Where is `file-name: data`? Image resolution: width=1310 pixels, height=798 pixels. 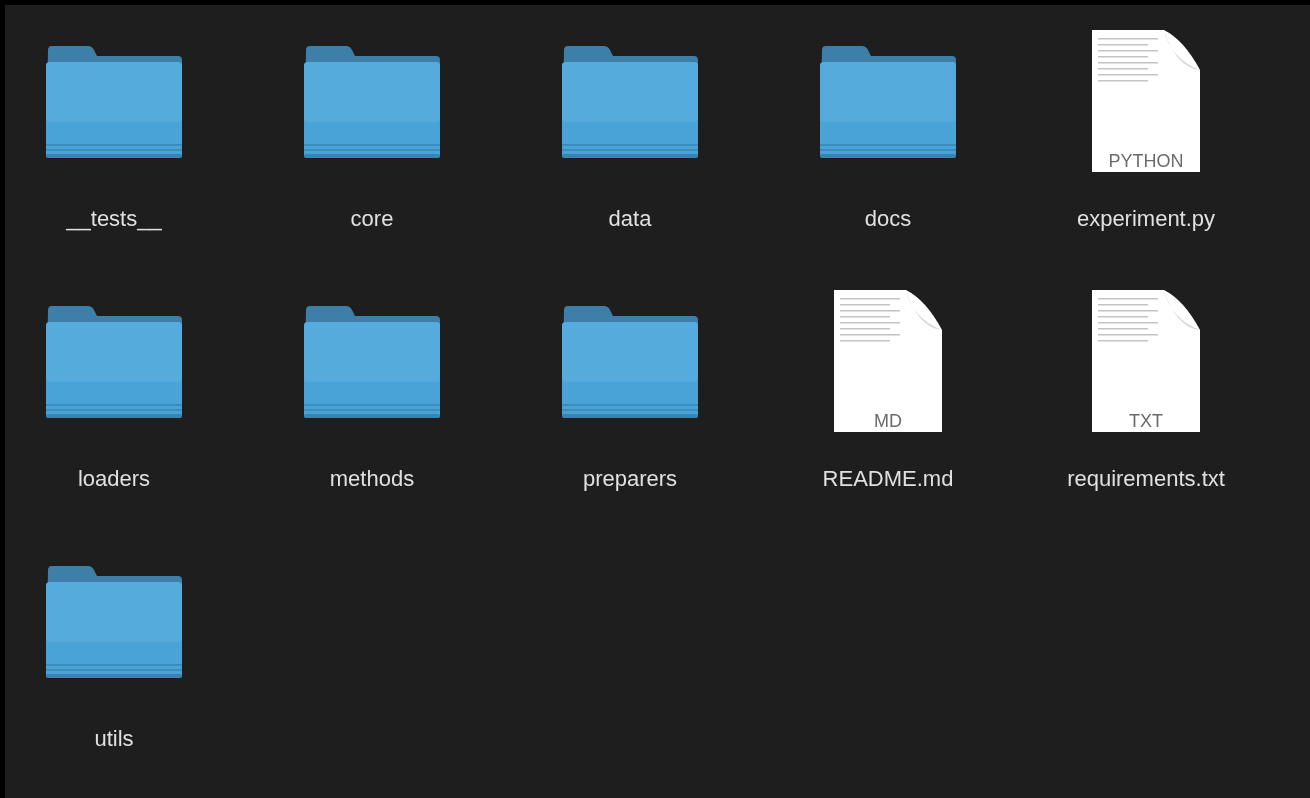
file-name: data is located at coordinates (630, 218).